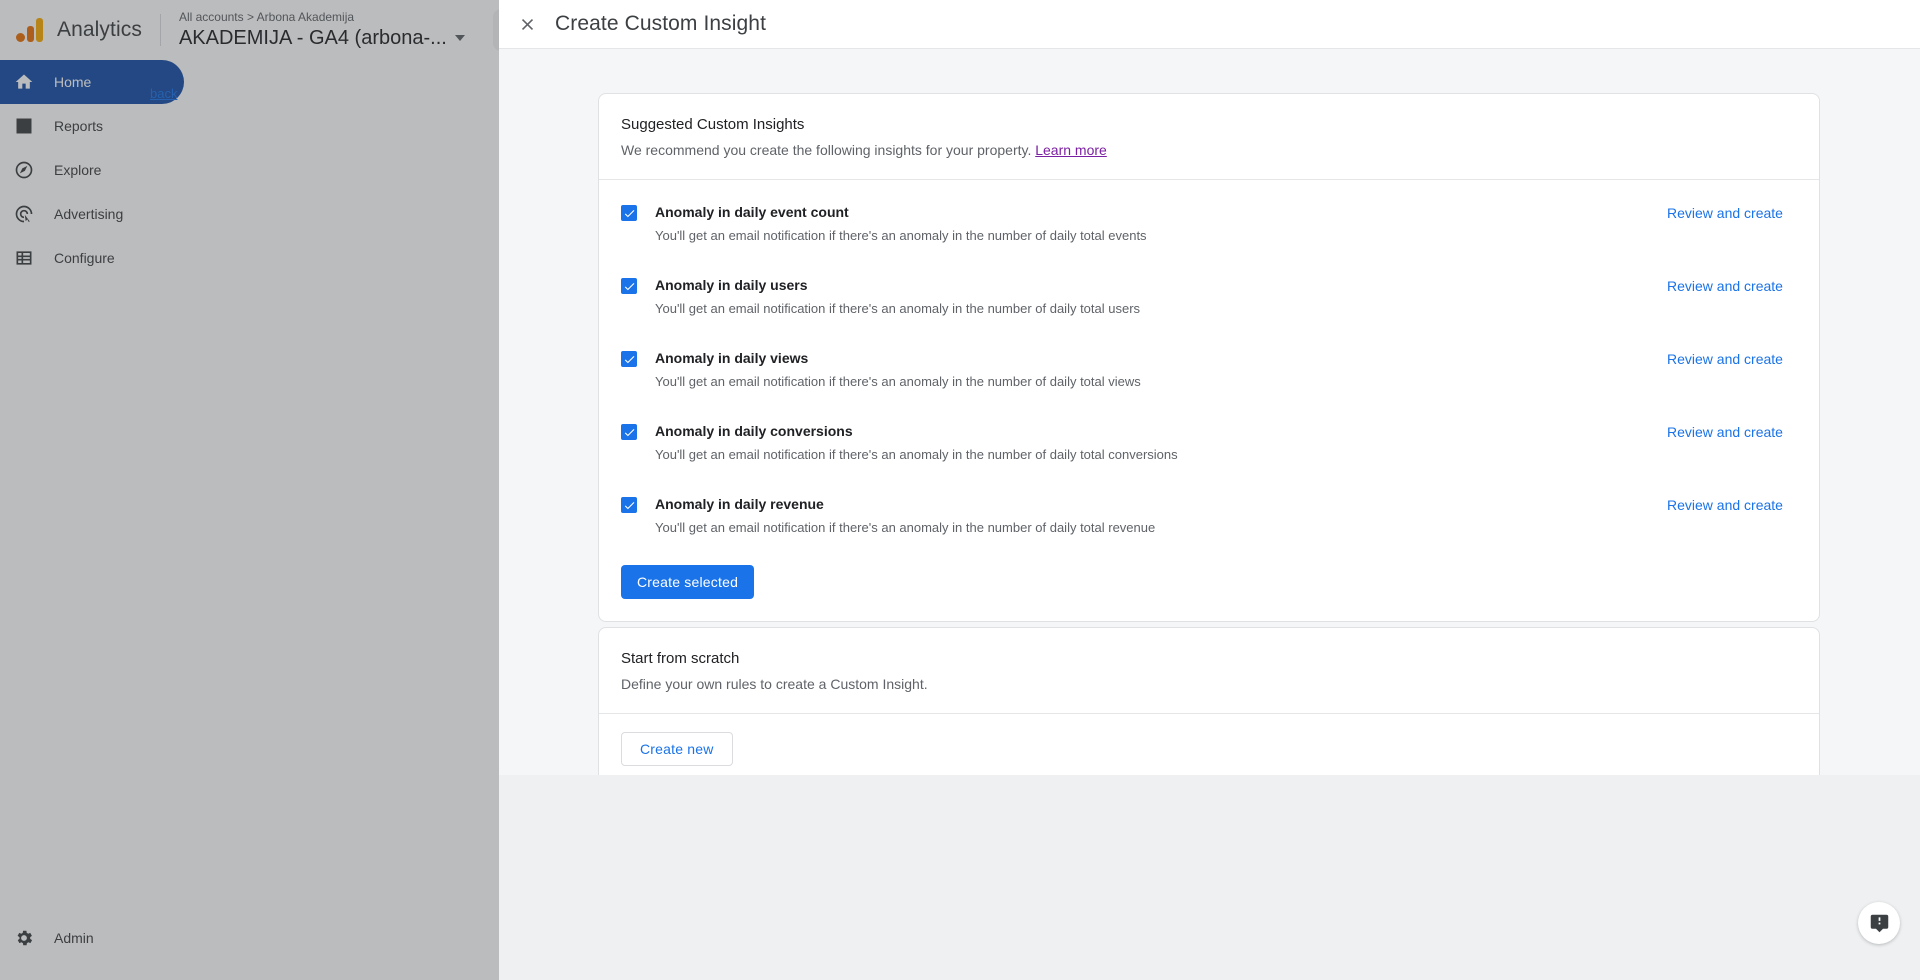 The image size is (1920, 980). What do you see at coordinates (527, 24) in the screenshot?
I see `close-icon` at bounding box center [527, 24].